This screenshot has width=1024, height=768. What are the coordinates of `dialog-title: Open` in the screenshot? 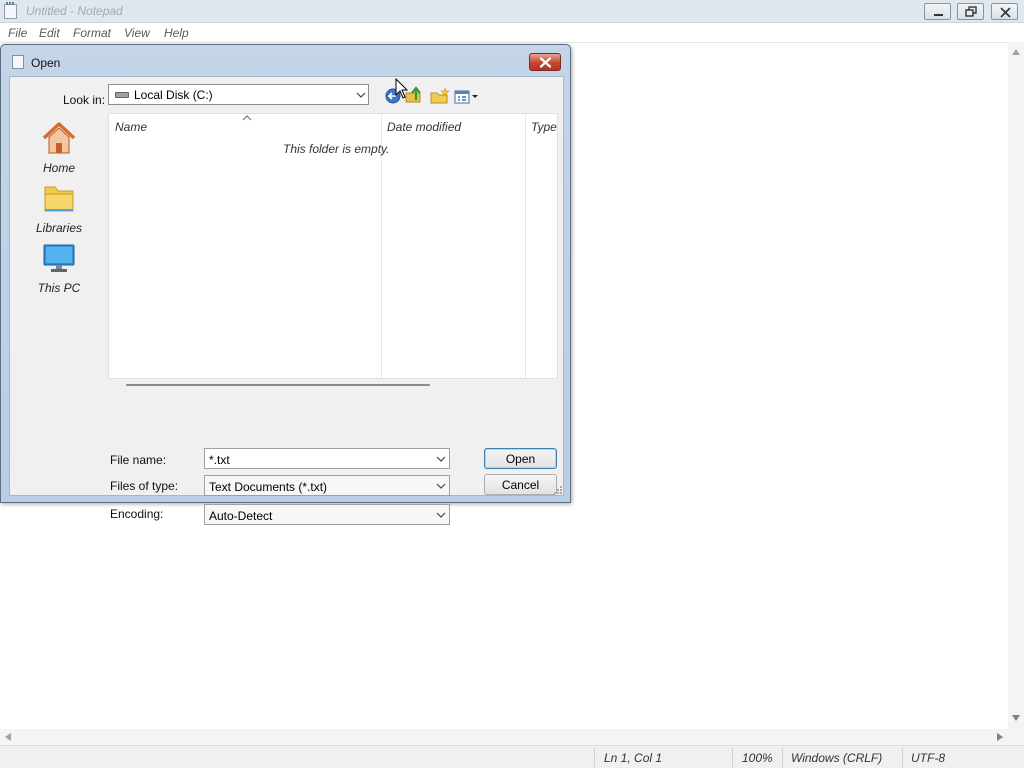 It's located at (46, 63).